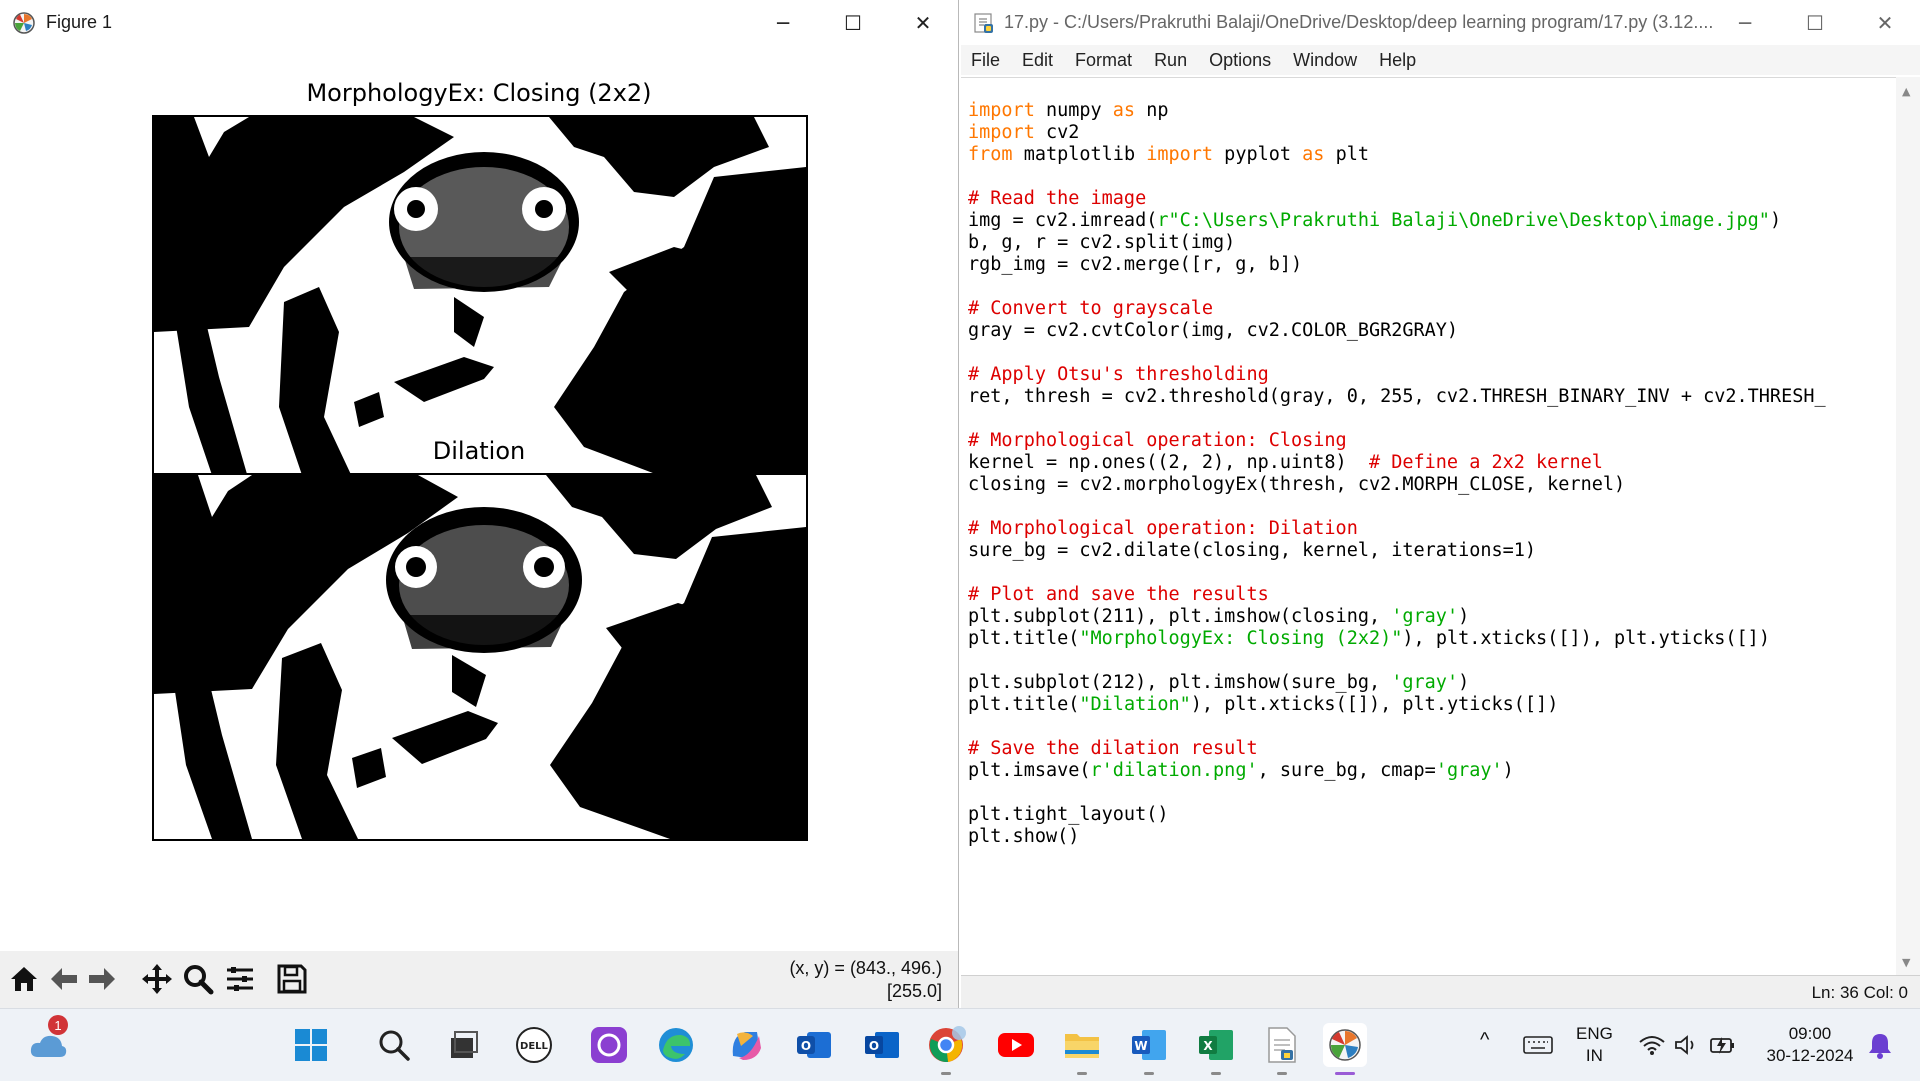  Describe the element at coordinates (676, 1045) in the screenshot. I see `edge-icon` at that location.